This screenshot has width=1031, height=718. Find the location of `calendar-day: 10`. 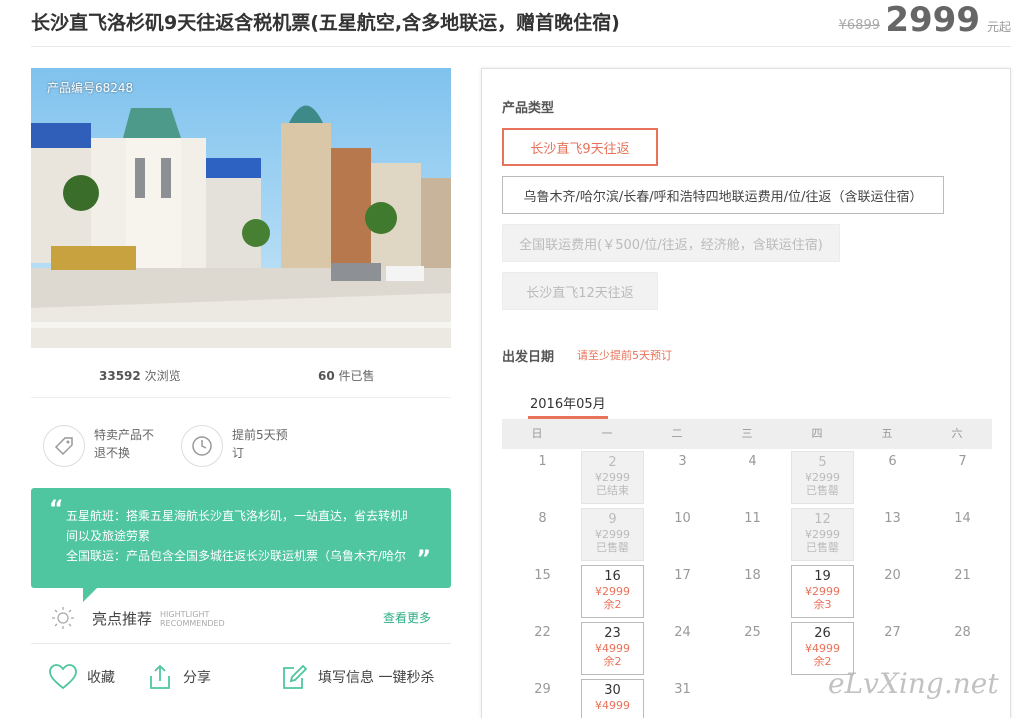

calendar-day: 10 is located at coordinates (677, 534).